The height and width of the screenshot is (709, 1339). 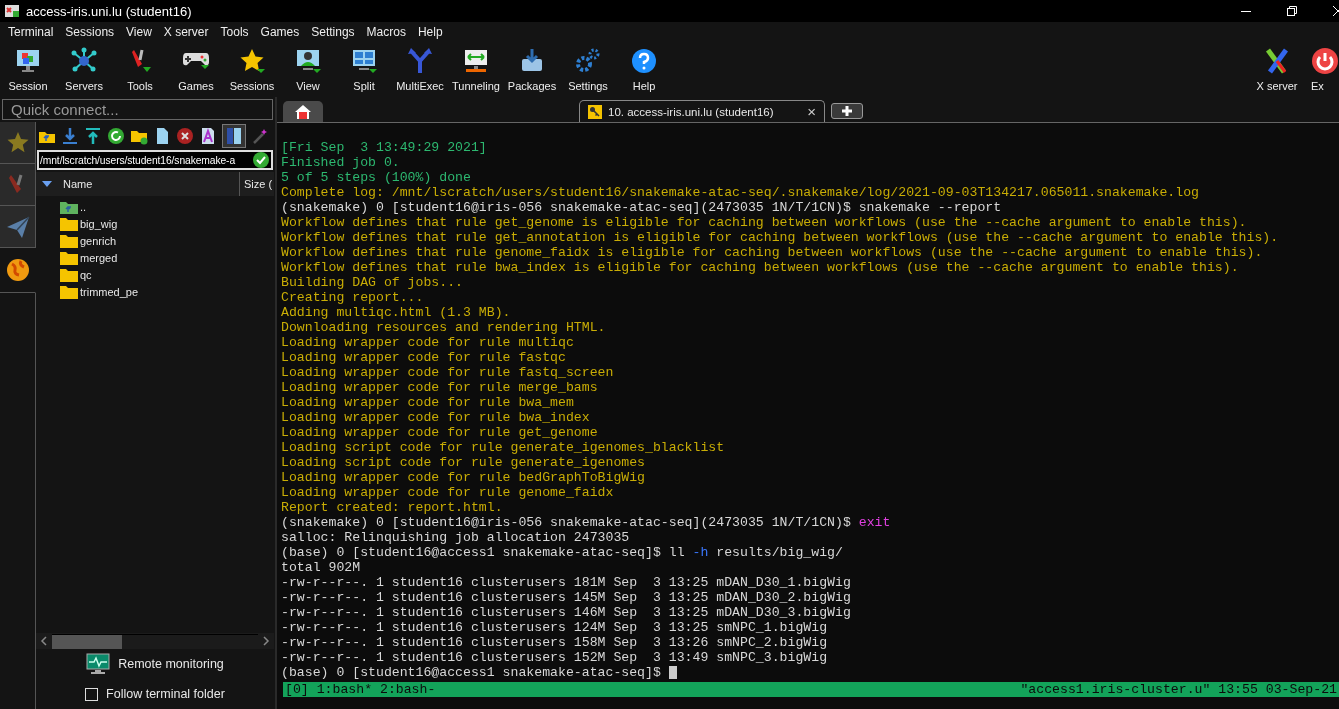 What do you see at coordinates (208, 136) in the screenshot?
I see `text-file-icon` at bounding box center [208, 136].